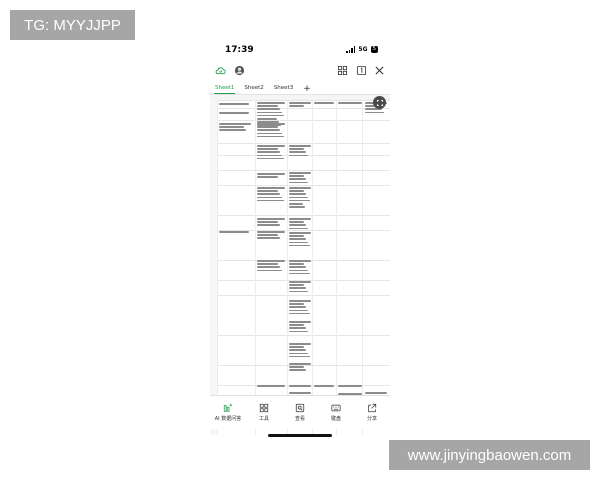  What do you see at coordinates (300, 408) in the screenshot?
I see `view-icon` at bounding box center [300, 408].